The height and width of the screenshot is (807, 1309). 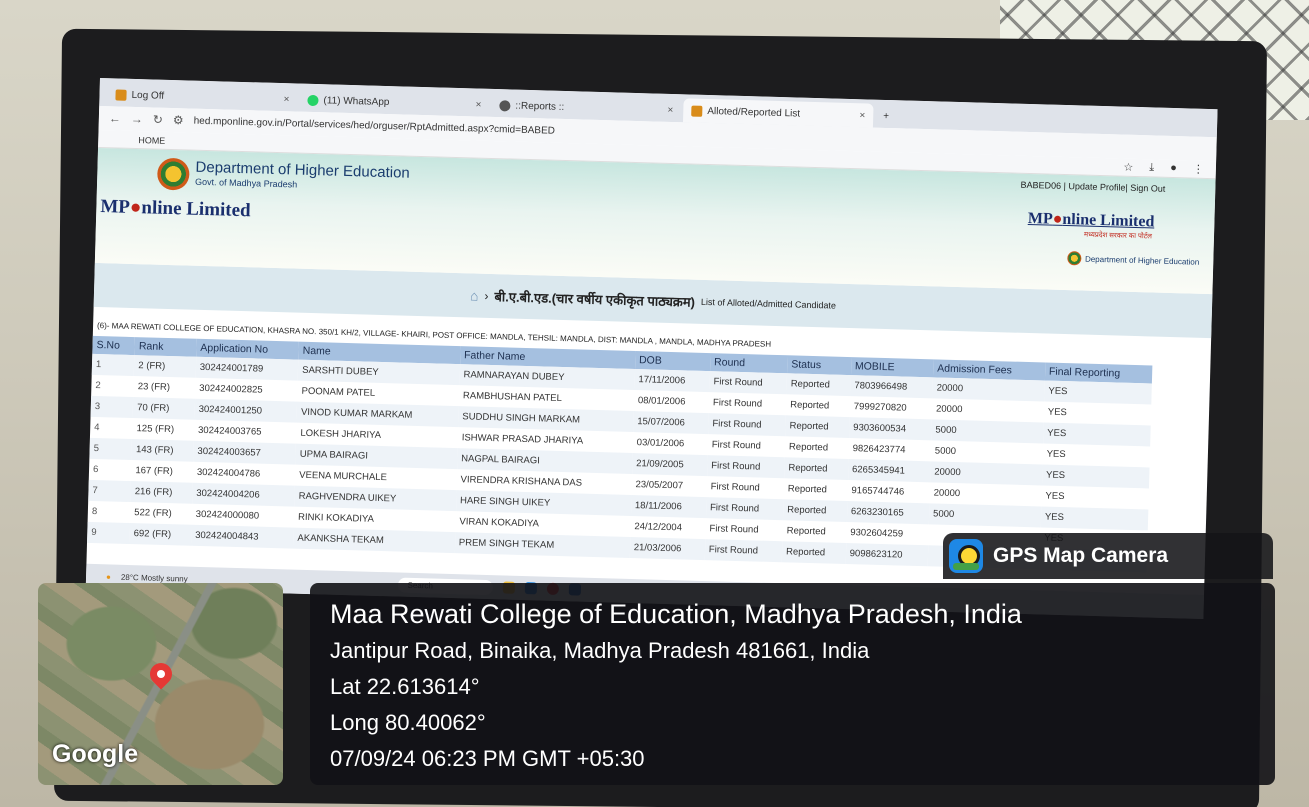 I want to click on dept-subtitle: Govt. of Madhya Pradesh, so click(x=246, y=183).